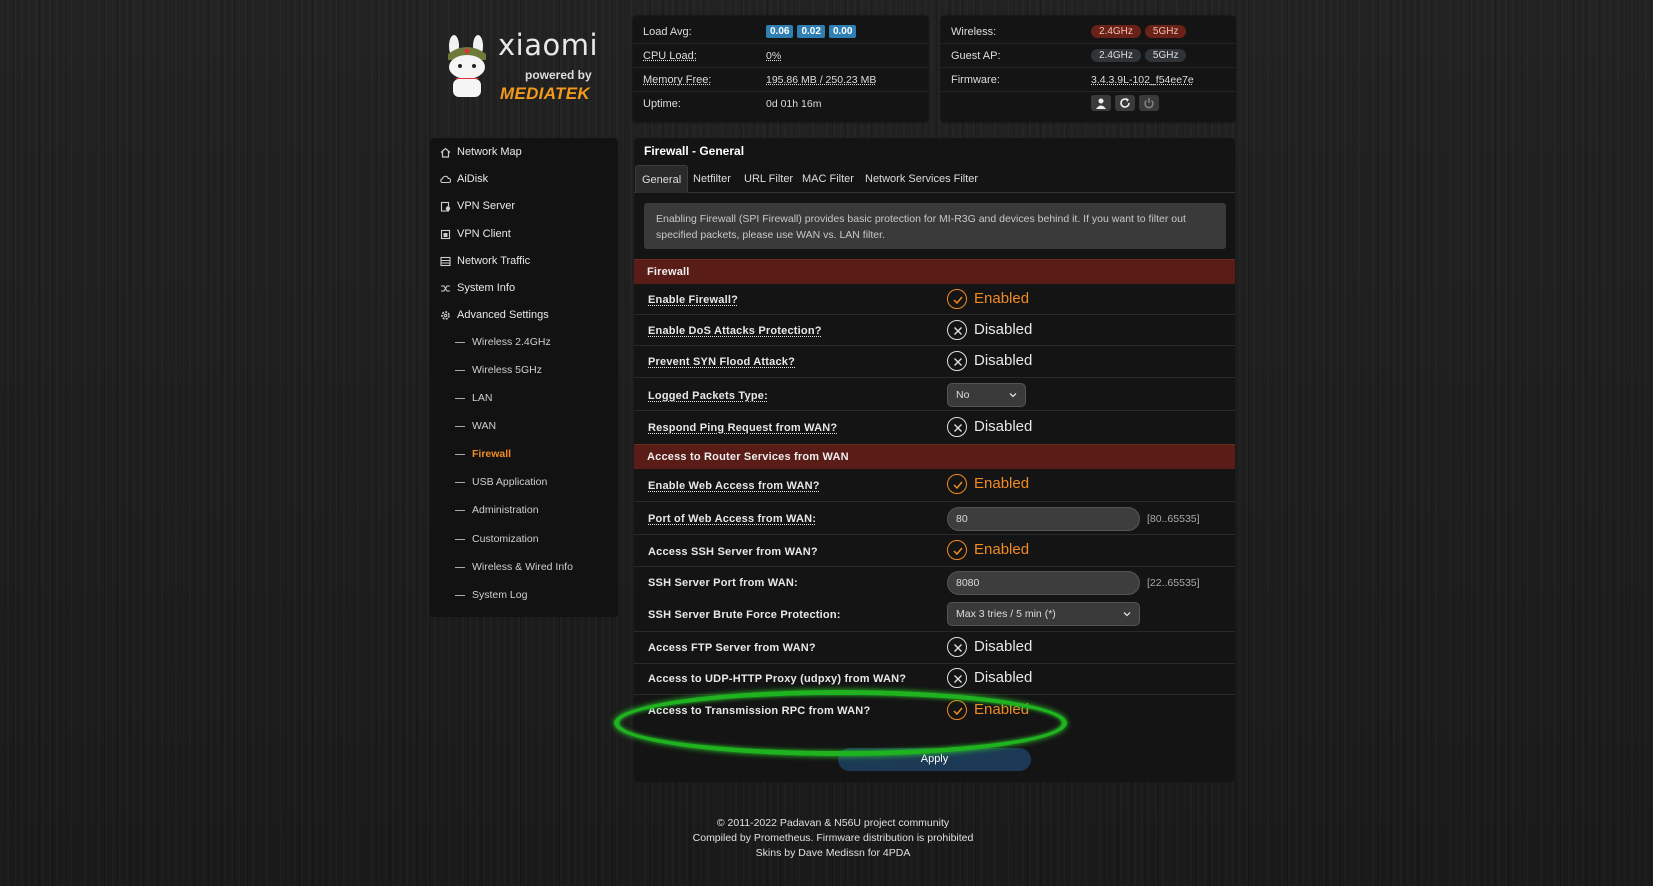 The height and width of the screenshot is (886, 1653). Describe the element at coordinates (1173, 519) in the screenshot. I see `web-port-range: [80..65535]` at that location.